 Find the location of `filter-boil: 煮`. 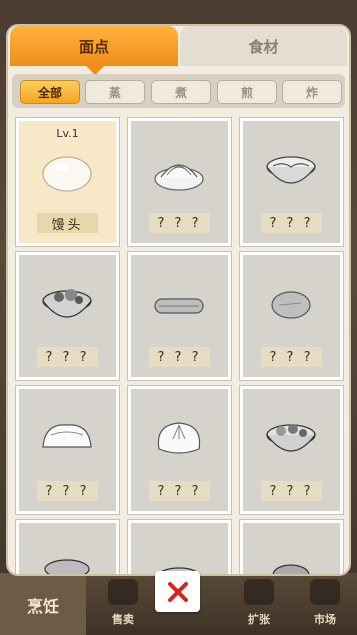

filter-boil: 煮 is located at coordinates (181, 92).